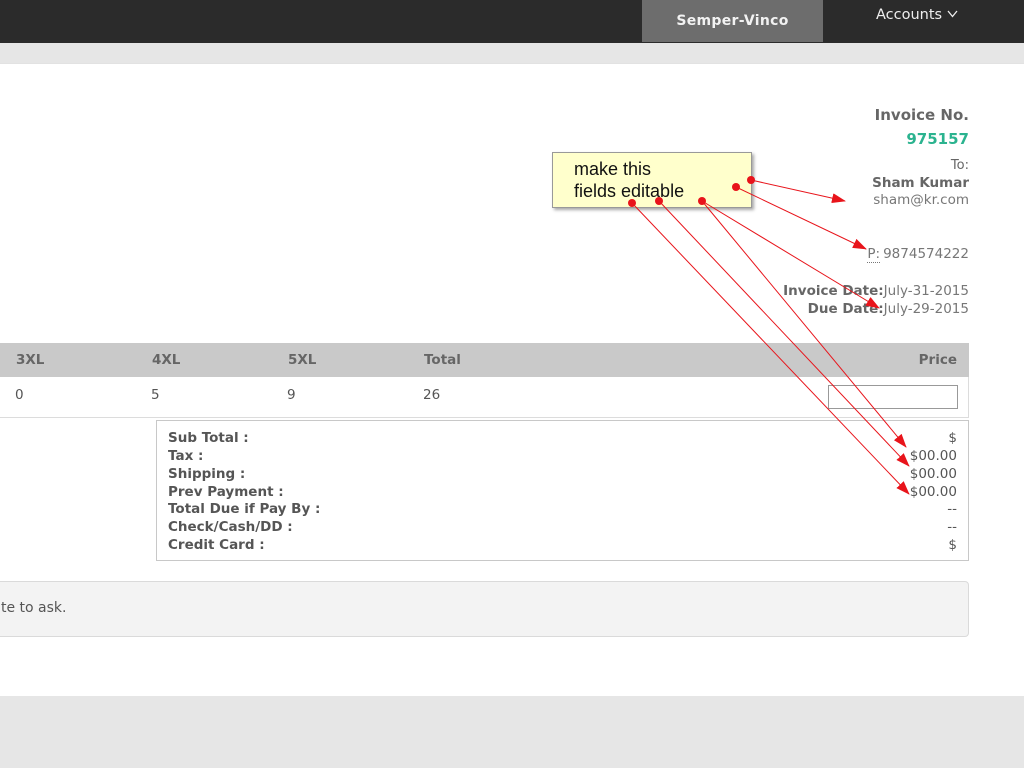  Describe the element at coordinates (432, 395) in the screenshot. I see `cell-total: 26` at that location.